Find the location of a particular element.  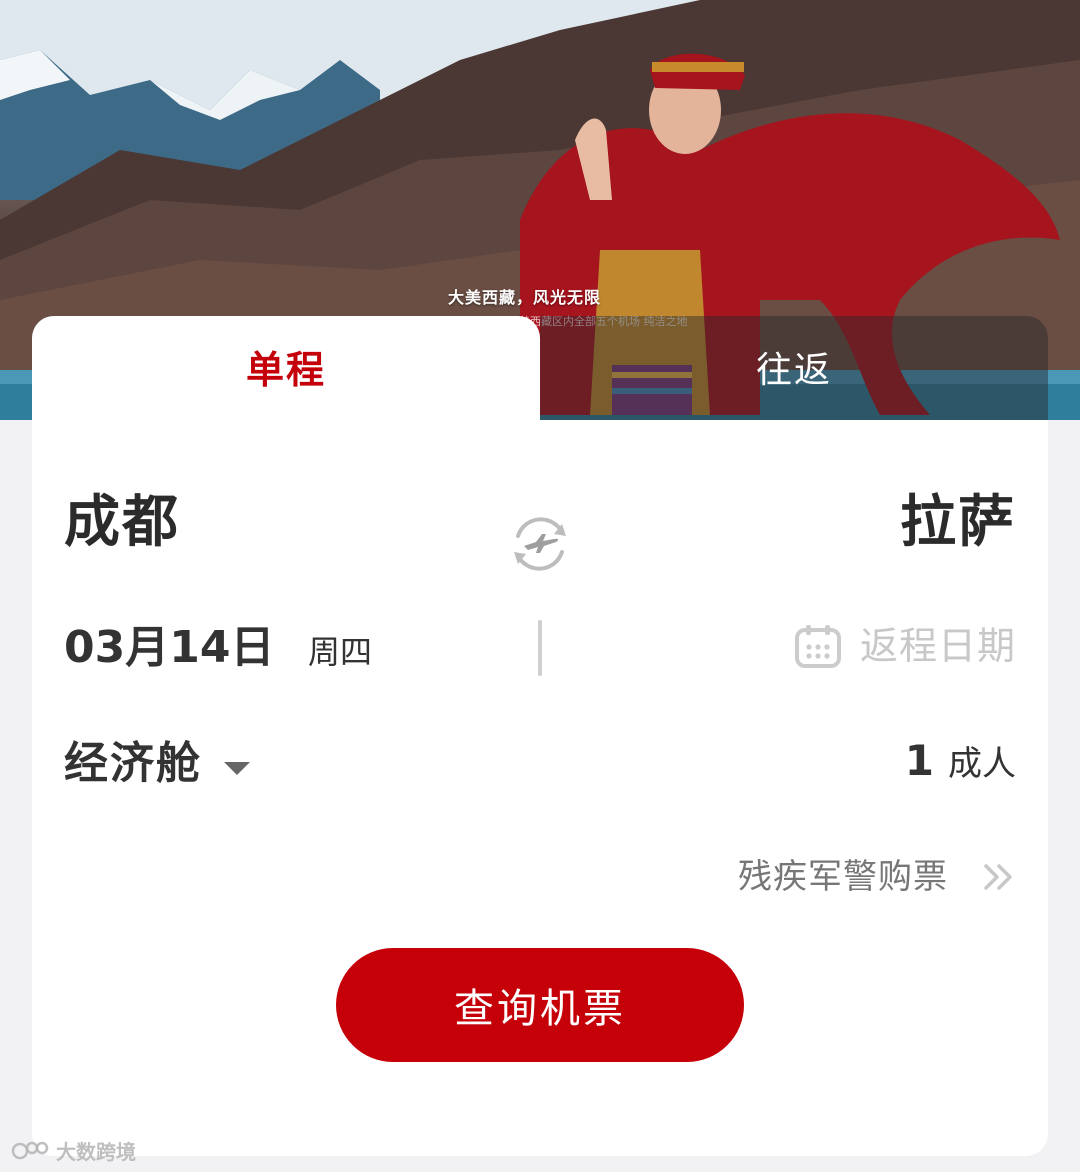

date-divider is located at coordinates (540, 648).